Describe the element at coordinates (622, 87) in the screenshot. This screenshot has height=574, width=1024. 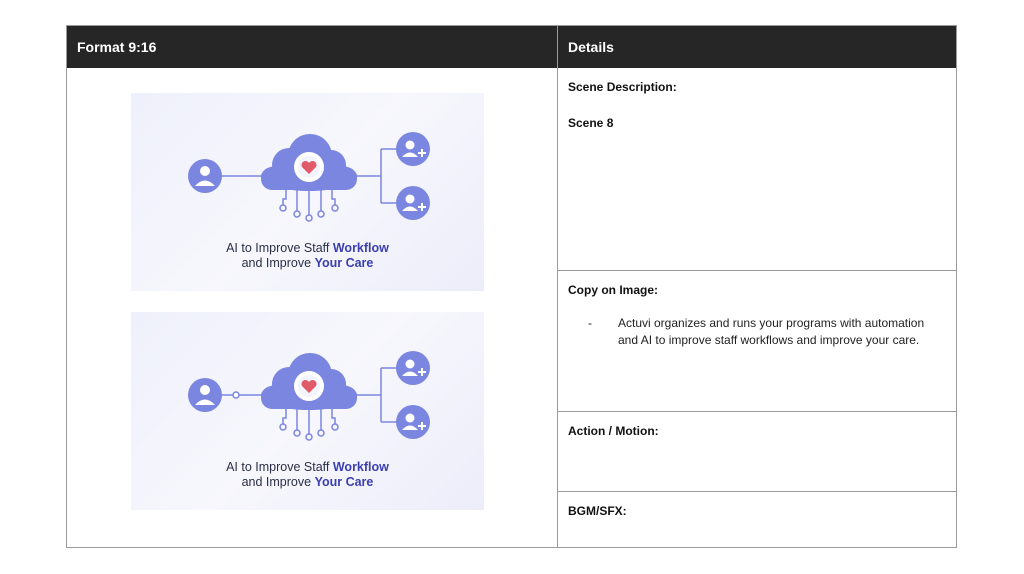
I see `scene-description-label: Scene Description:` at that location.